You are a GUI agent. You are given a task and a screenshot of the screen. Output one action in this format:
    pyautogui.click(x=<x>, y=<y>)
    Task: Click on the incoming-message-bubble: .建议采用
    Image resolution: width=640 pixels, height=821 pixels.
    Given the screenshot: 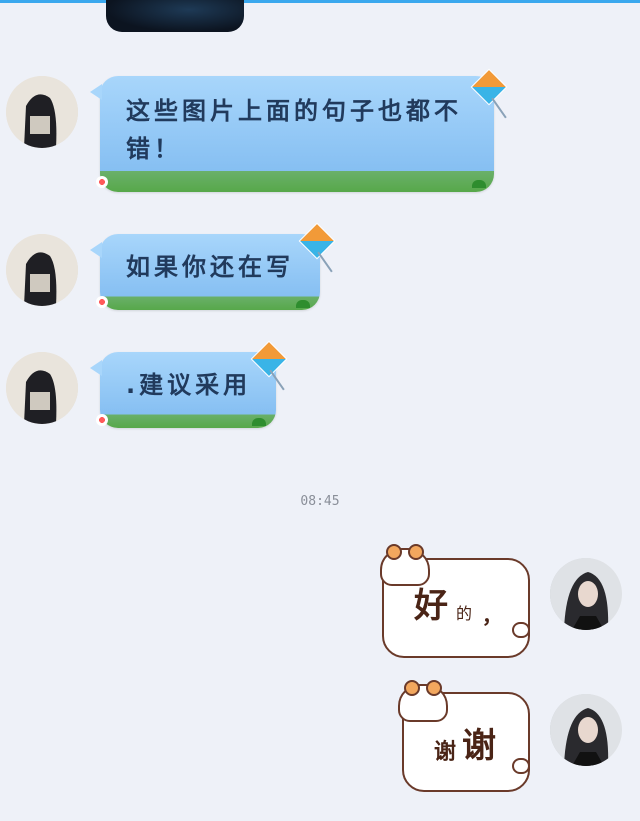 What is the action you would take?
    pyautogui.click(x=189, y=384)
    